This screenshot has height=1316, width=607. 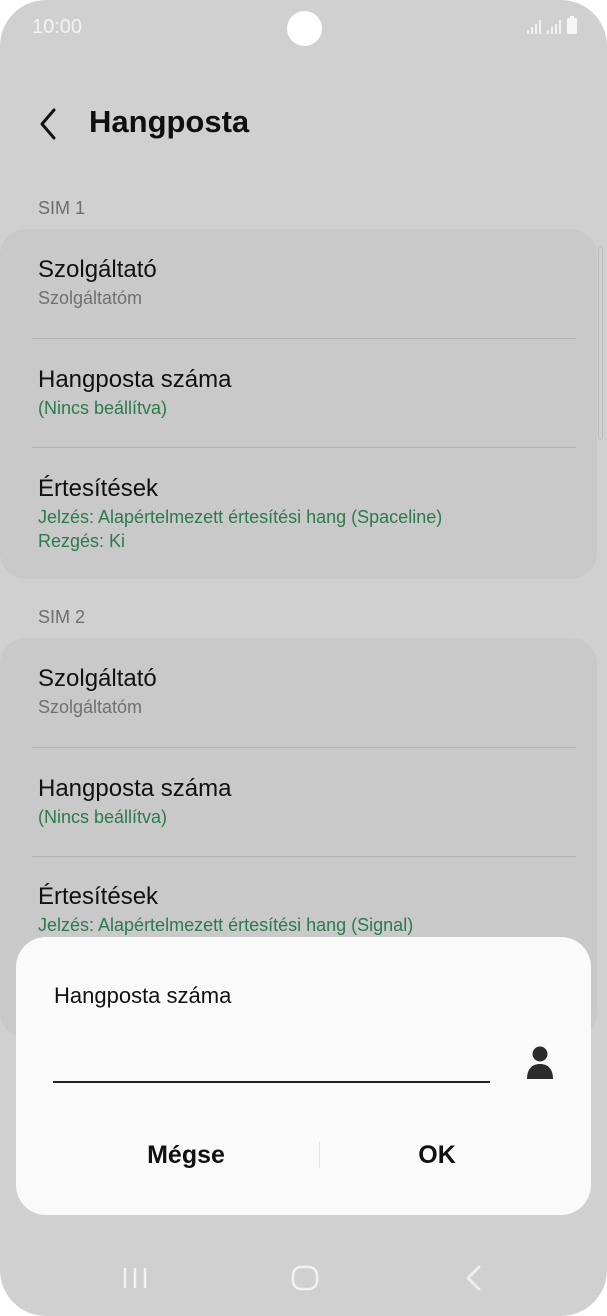 I want to click on ok-button: OK, so click(x=437, y=1155).